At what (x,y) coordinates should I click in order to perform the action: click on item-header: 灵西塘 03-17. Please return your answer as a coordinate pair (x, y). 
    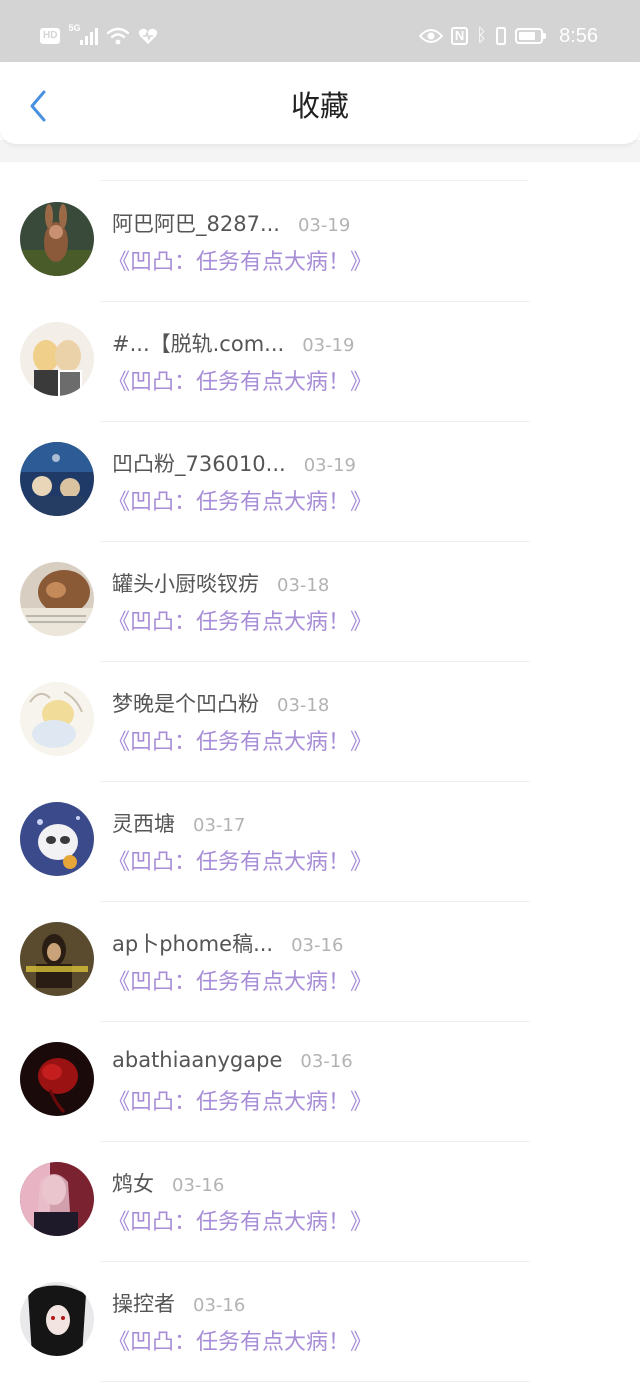
    Looking at the image, I should click on (178, 823).